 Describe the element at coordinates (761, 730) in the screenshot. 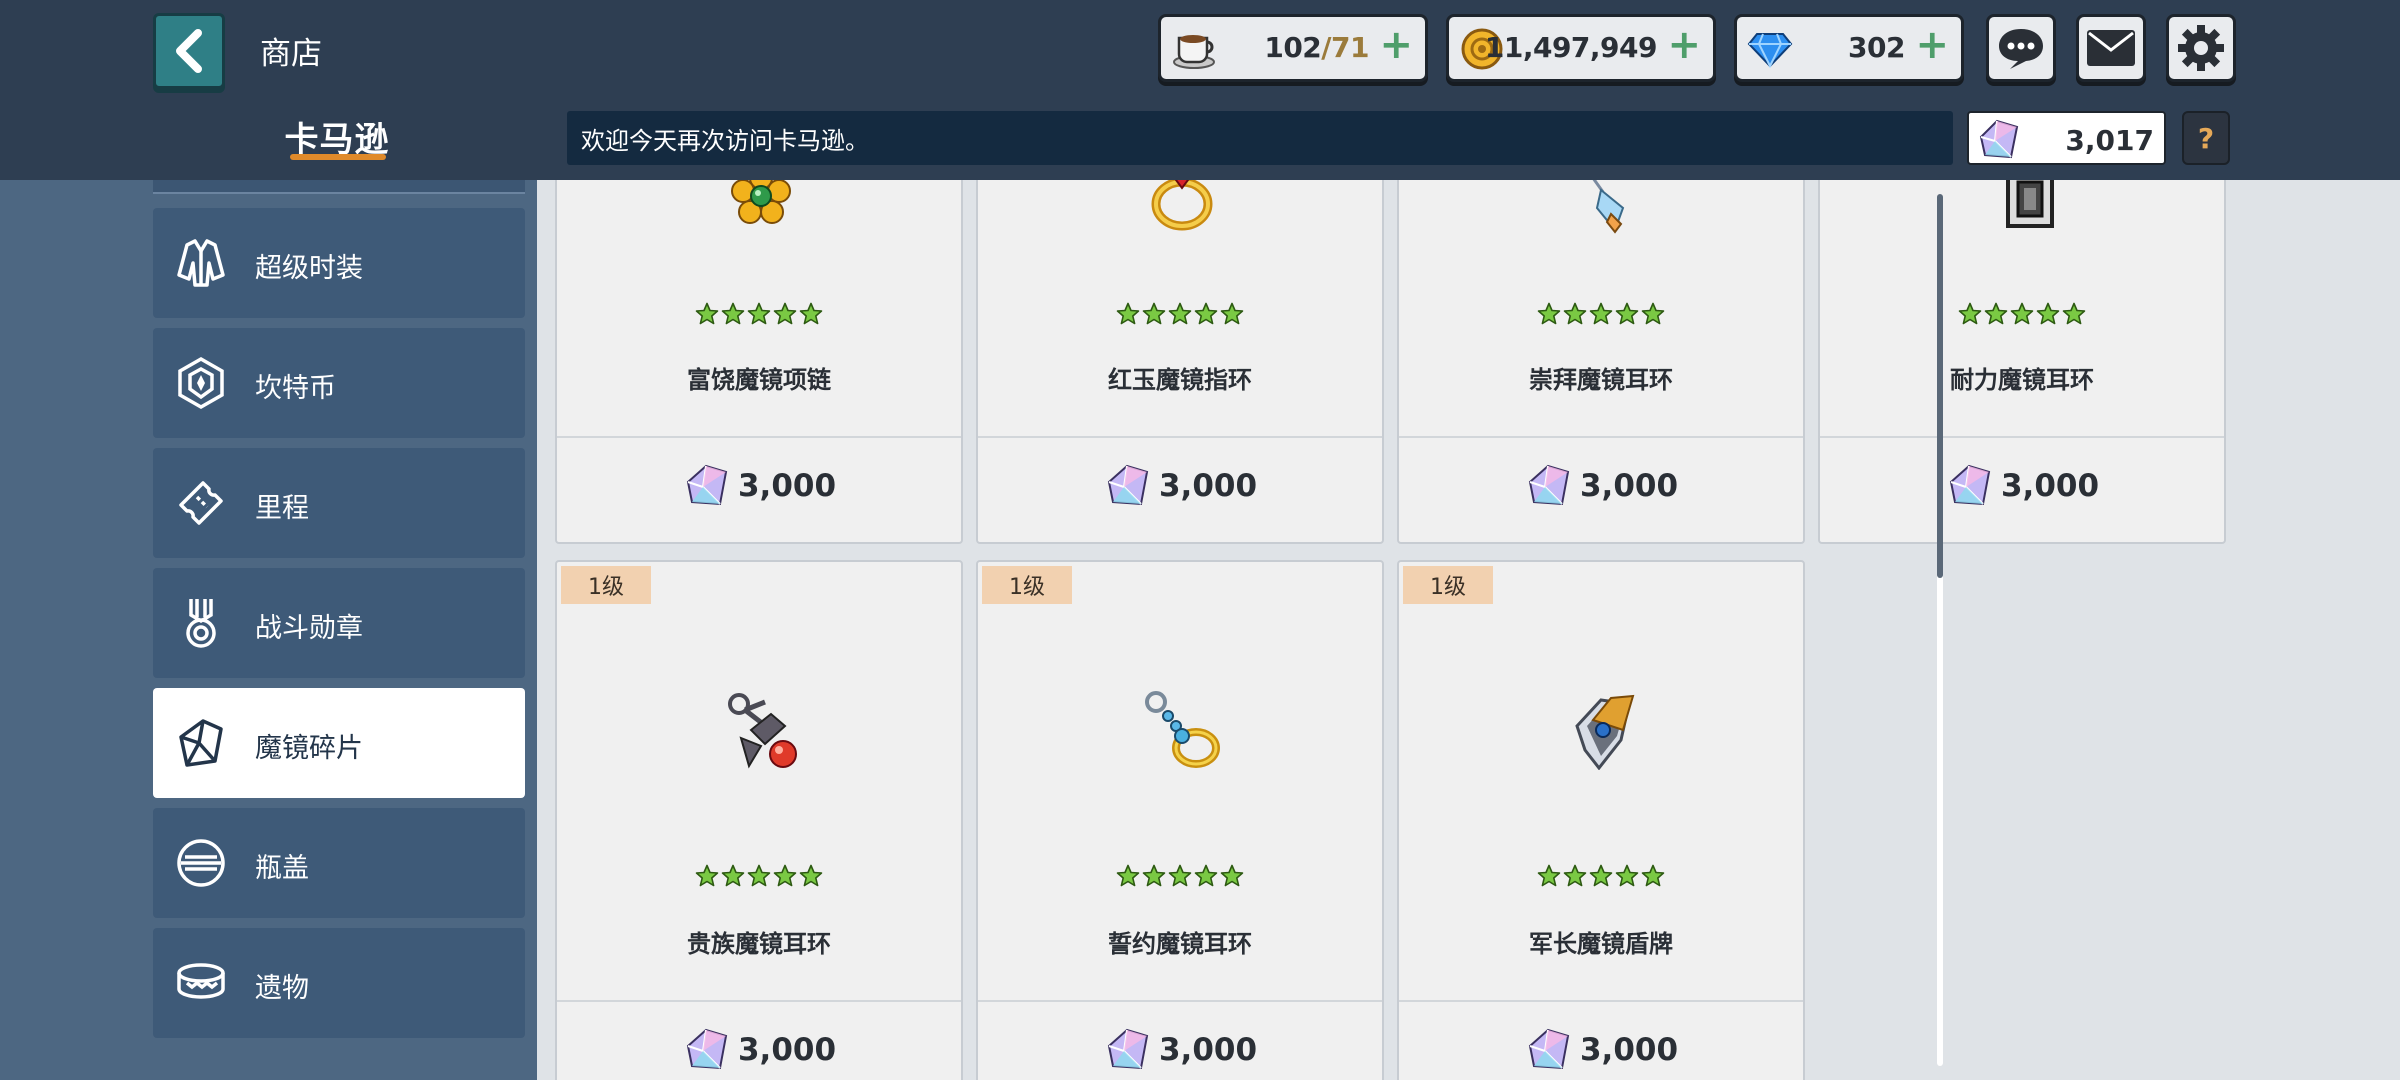

I see `noble-earring-icon` at that location.